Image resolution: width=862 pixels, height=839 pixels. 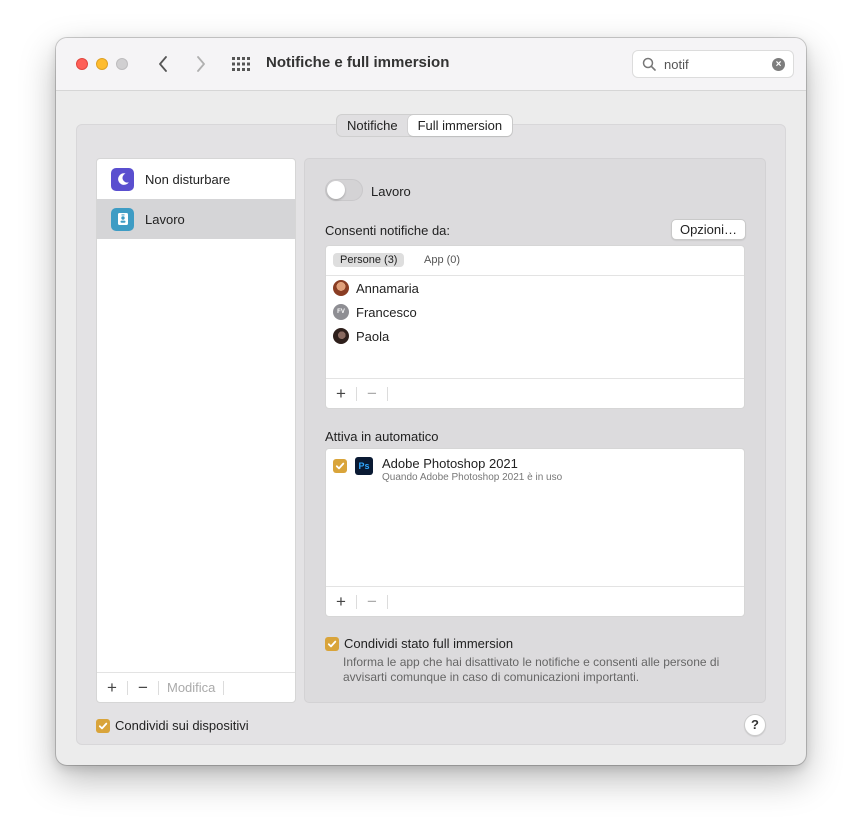 I want to click on minimize-button, so click(x=102, y=64).